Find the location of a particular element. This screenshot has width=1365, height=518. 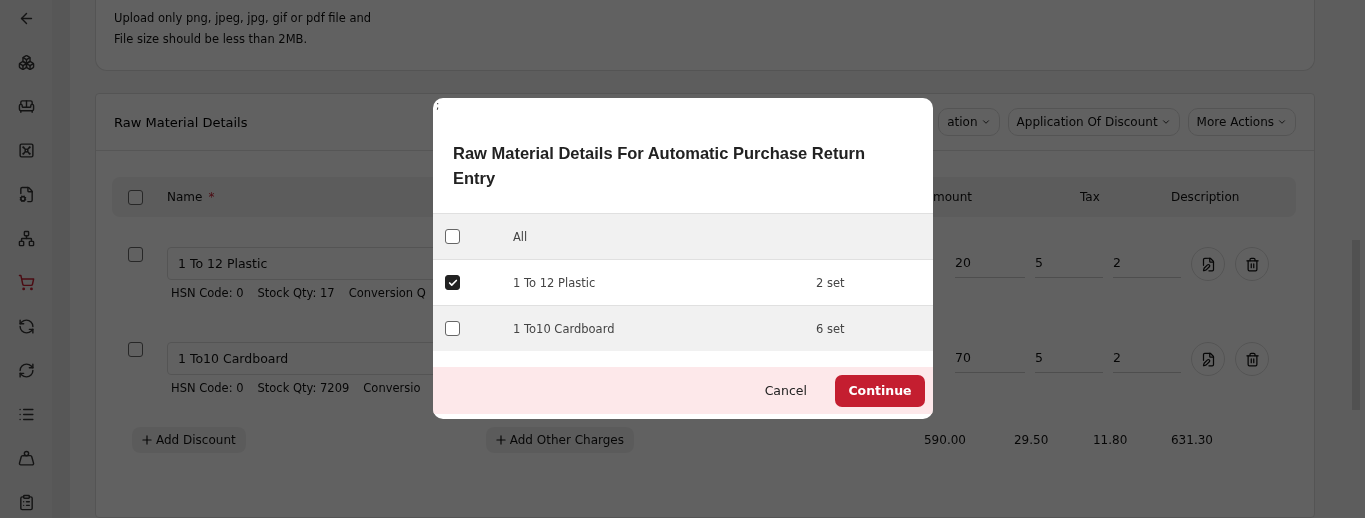

check-icon is located at coordinates (452, 282).